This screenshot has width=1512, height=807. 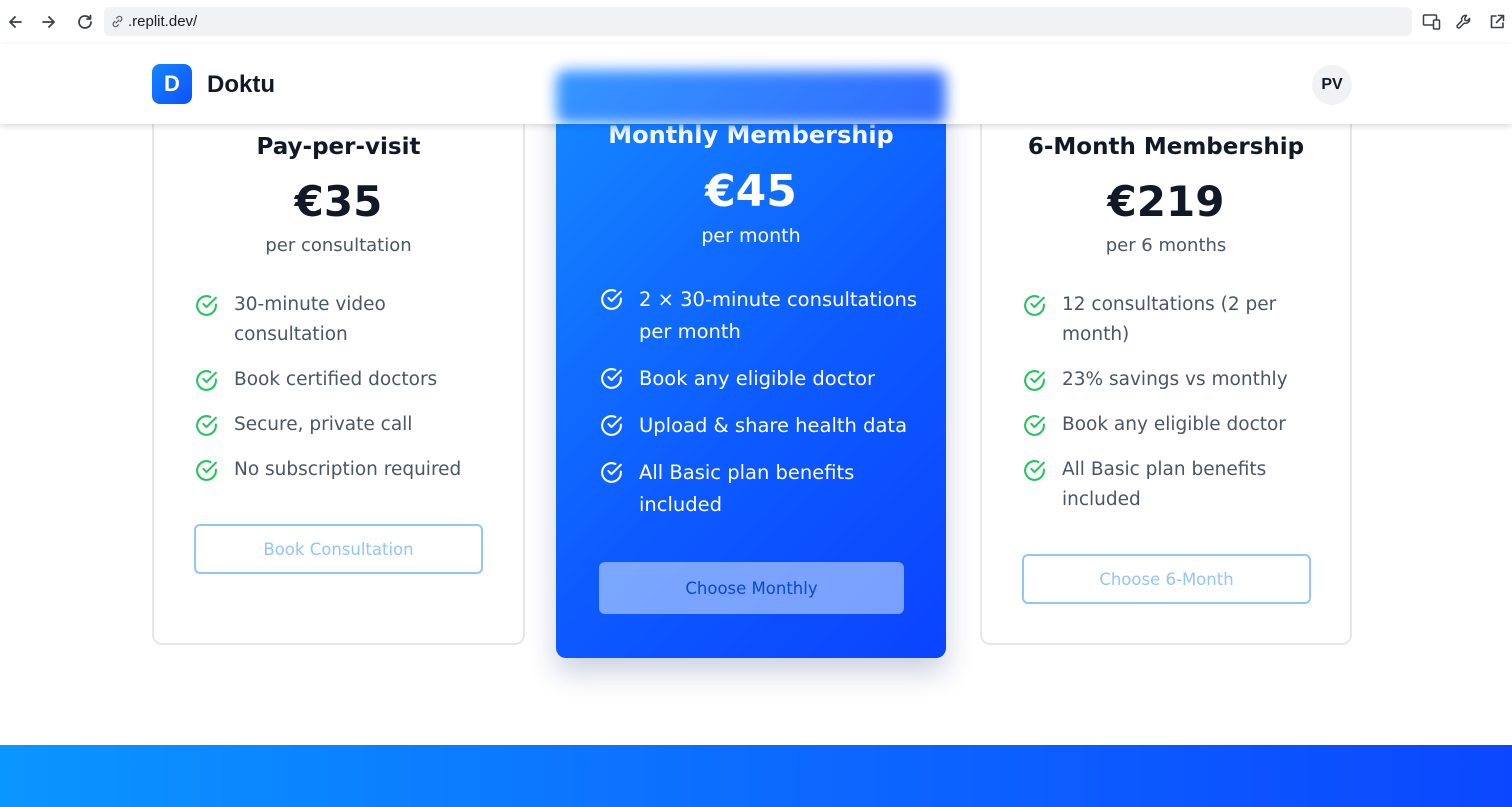 What do you see at coordinates (756, 776) in the screenshot?
I see `footer-banner` at bounding box center [756, 776].